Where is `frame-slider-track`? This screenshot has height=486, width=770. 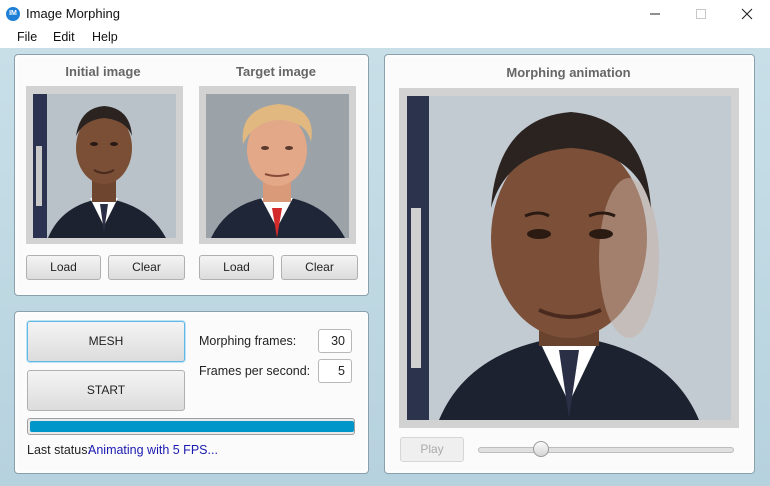
frame-slider-track is located at coordinates (606, 450).